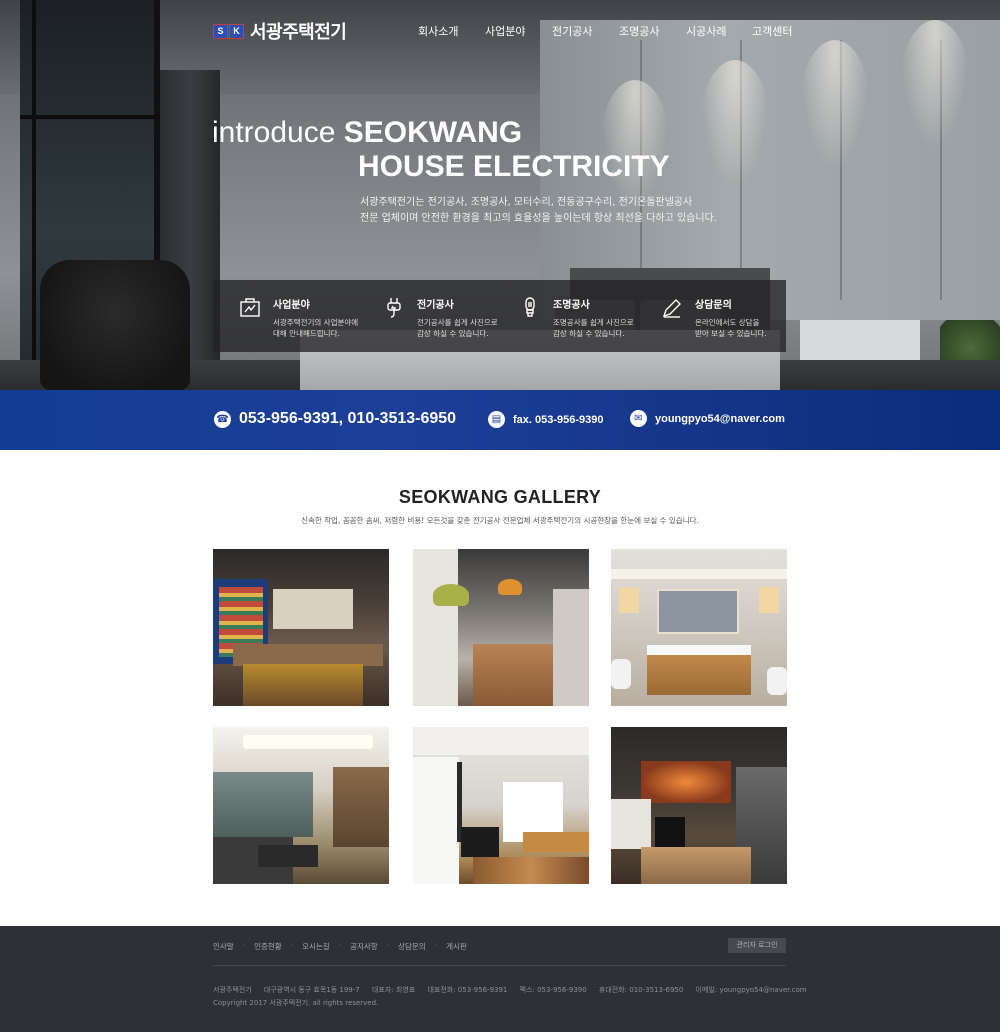  I want to click on feature-title: 상담문의, so click(713, 305).